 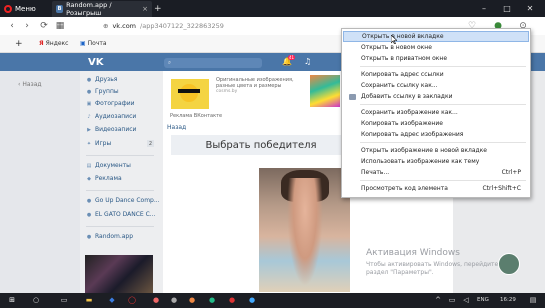 I want to click on forward-arrow-icon: ›, so click(x=27, y=25).